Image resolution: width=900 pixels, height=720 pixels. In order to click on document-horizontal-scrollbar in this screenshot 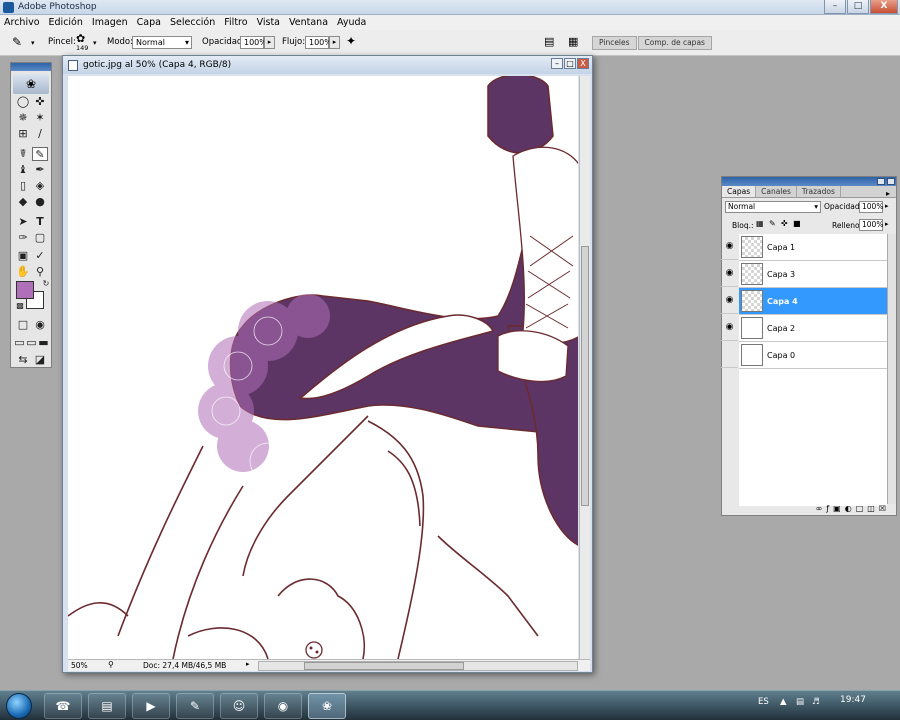, I will do `click(418, 666)`.